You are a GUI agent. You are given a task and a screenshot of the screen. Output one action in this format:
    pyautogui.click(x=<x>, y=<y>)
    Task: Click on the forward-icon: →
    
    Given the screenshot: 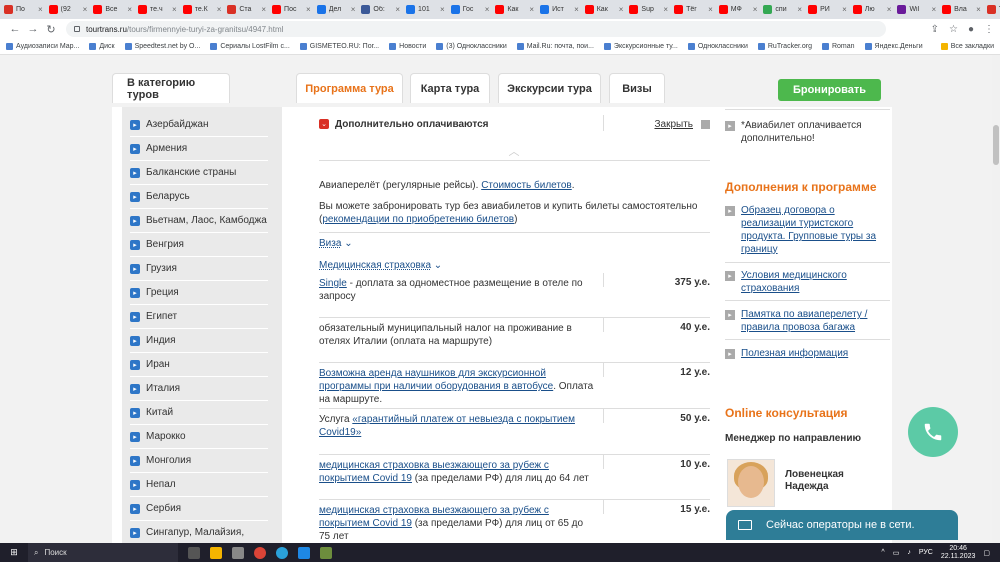 What is the action you would take?
    pyautogui.click(x=33, y=29)
    